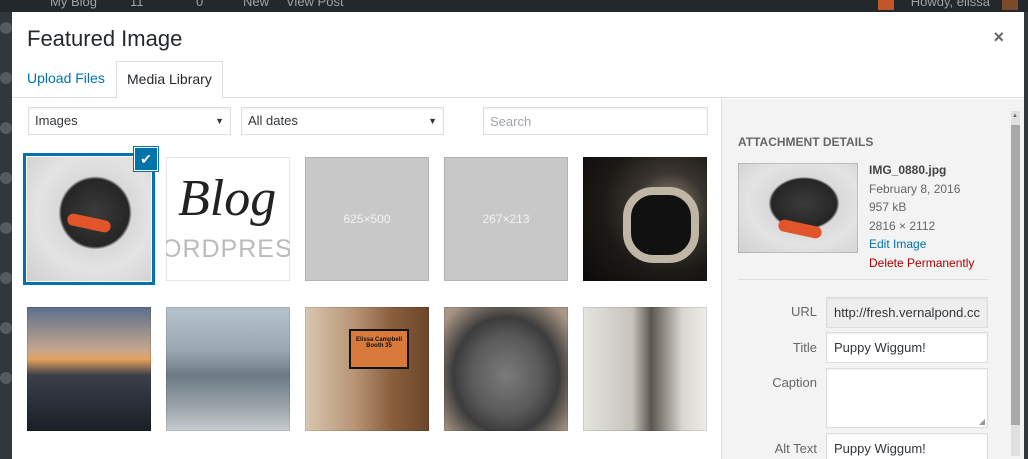 The height and width of the screenshot is (459, 1028). What do you see at coordinates (803, 311) in the screenshot?
I see `url-label: URL` at bounding box center [803, 311].